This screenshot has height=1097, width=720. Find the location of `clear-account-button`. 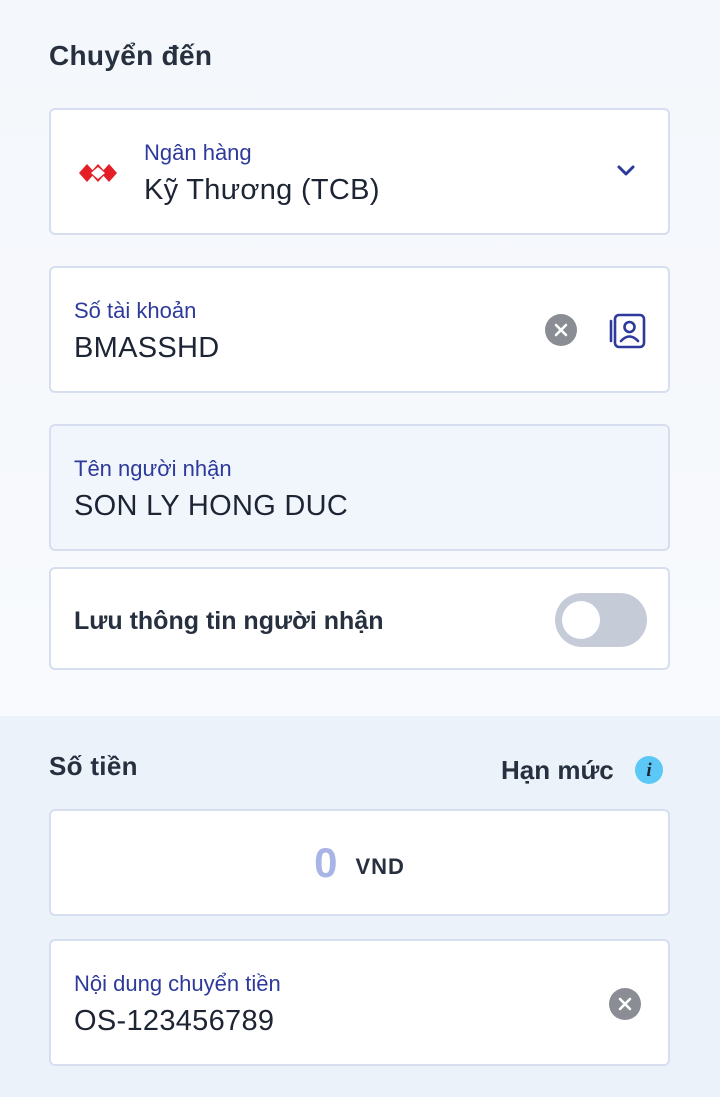

clear-account-button is located at coordinates (561, 330).